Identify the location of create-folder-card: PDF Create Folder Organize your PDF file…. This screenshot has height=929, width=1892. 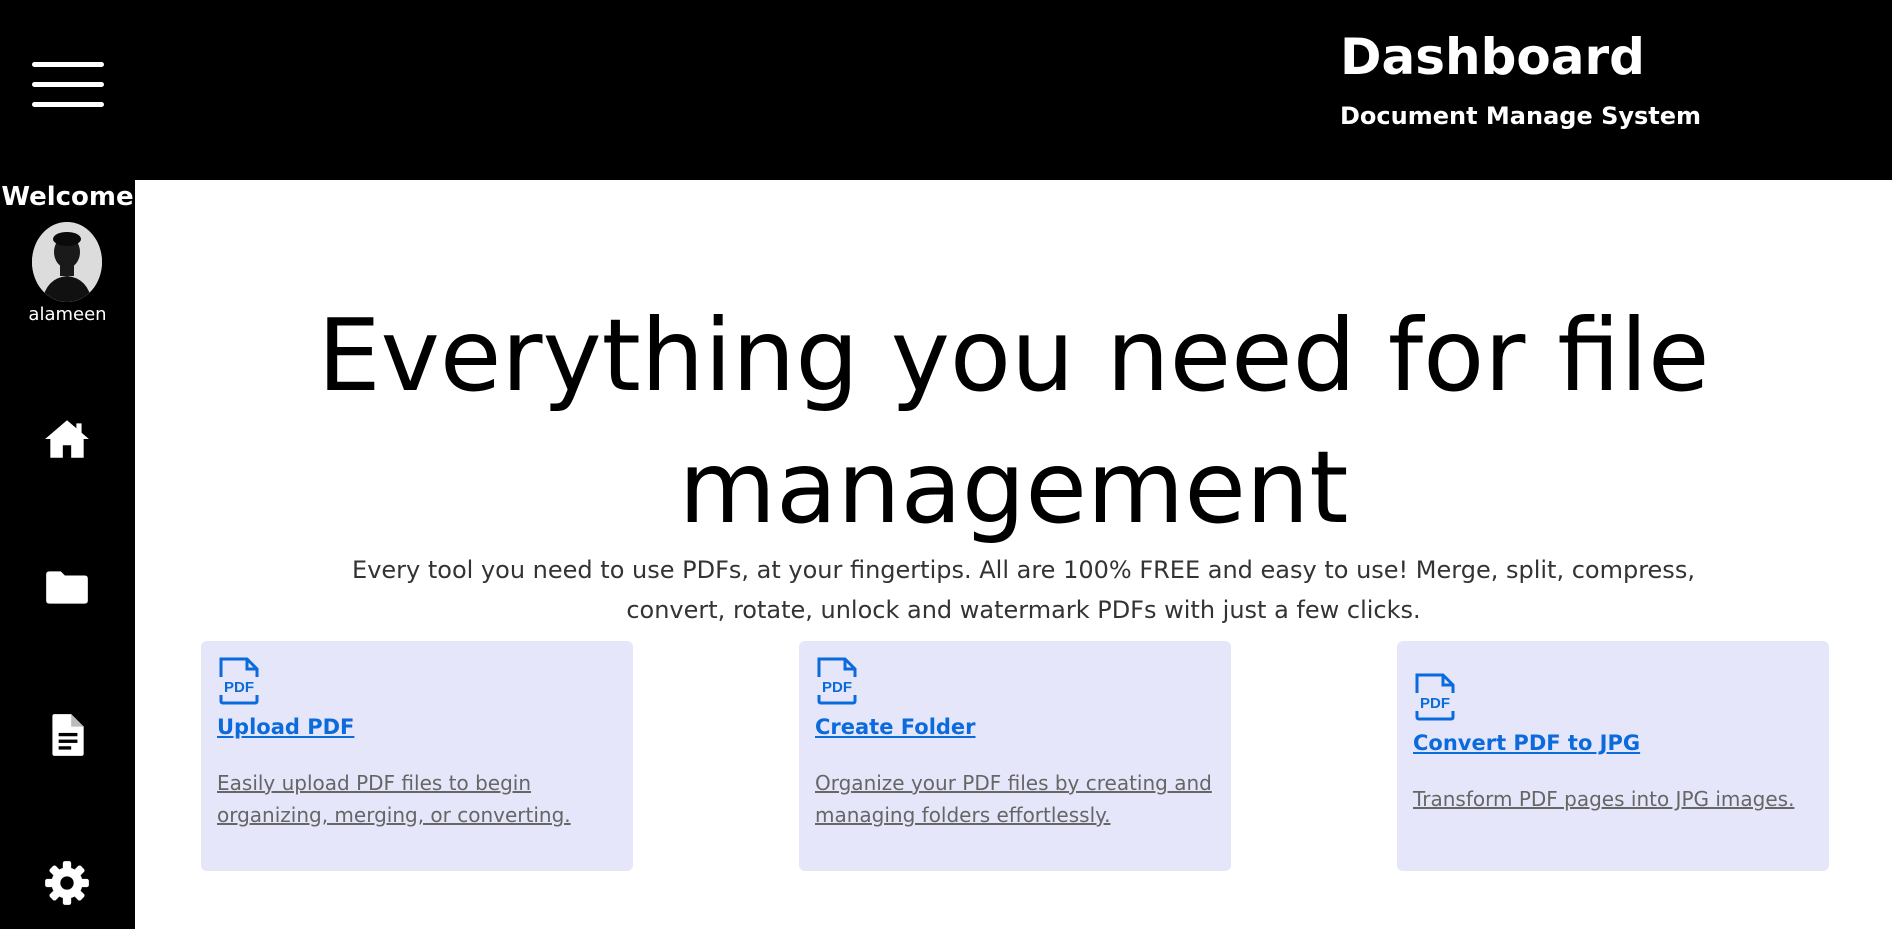
(1015, 756).